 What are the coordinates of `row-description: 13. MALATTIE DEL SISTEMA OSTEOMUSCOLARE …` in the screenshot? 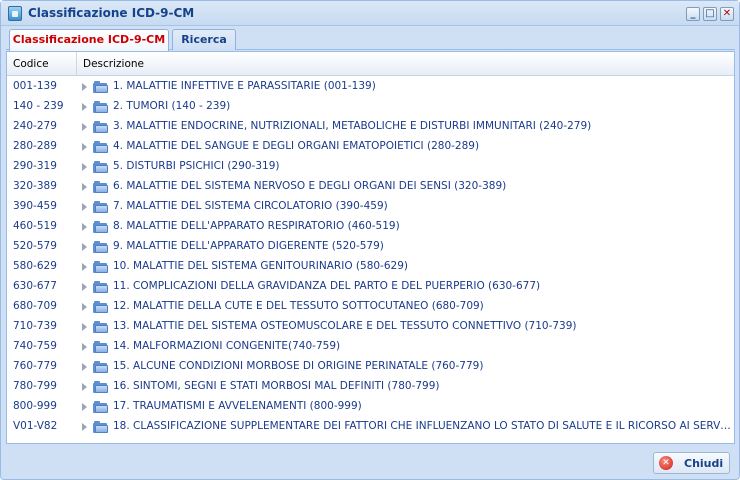 It's located at (422, 326).